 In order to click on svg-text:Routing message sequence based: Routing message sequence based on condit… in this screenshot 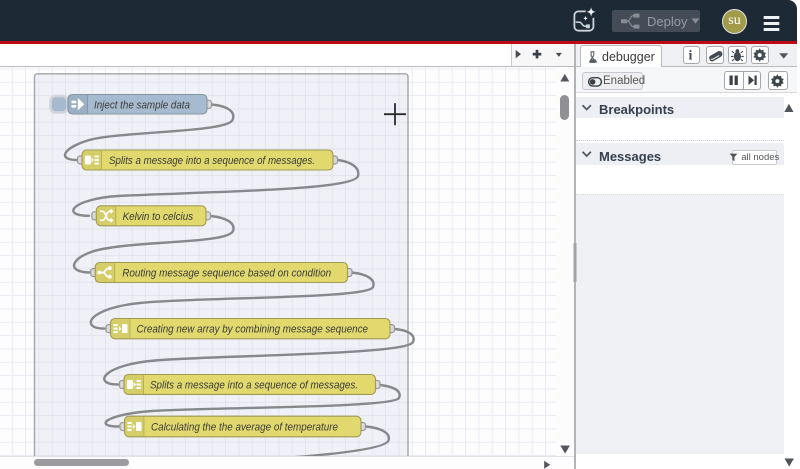, I will do `click(226, 274)`.